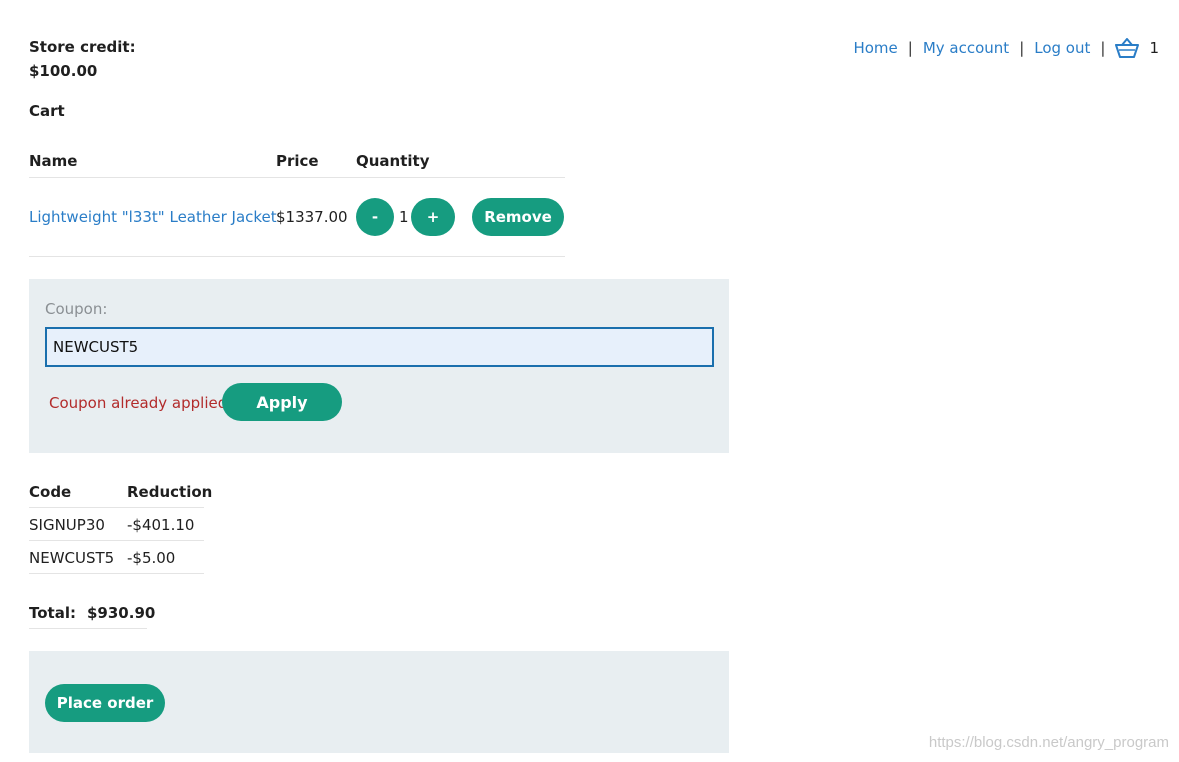  Describe the element at coordinates (82, 47) in the screenshot. I see `store-credit-label: Store credit:` at that location.